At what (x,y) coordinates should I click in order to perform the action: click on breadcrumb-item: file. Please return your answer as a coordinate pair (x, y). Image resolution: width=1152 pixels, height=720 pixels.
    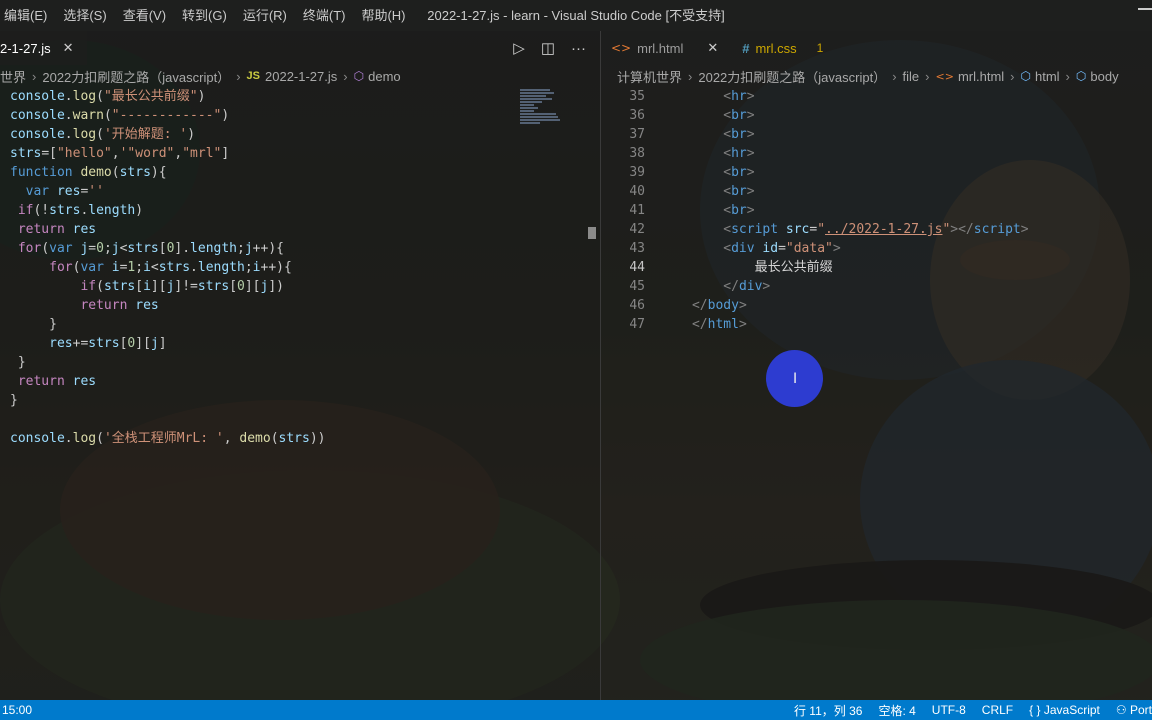
    Looking at the image, I should click on (911, 76).